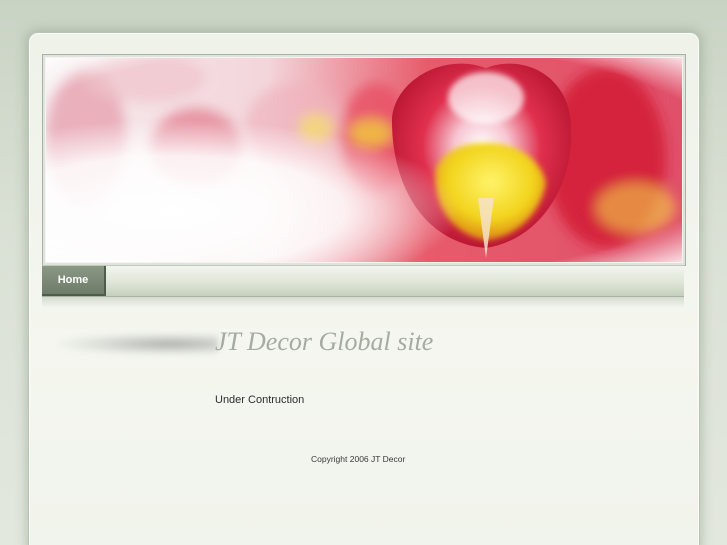  Describe the element at coordinates (260, 400) in the screenshot. I see `status-text: Under Contruction` at that location.